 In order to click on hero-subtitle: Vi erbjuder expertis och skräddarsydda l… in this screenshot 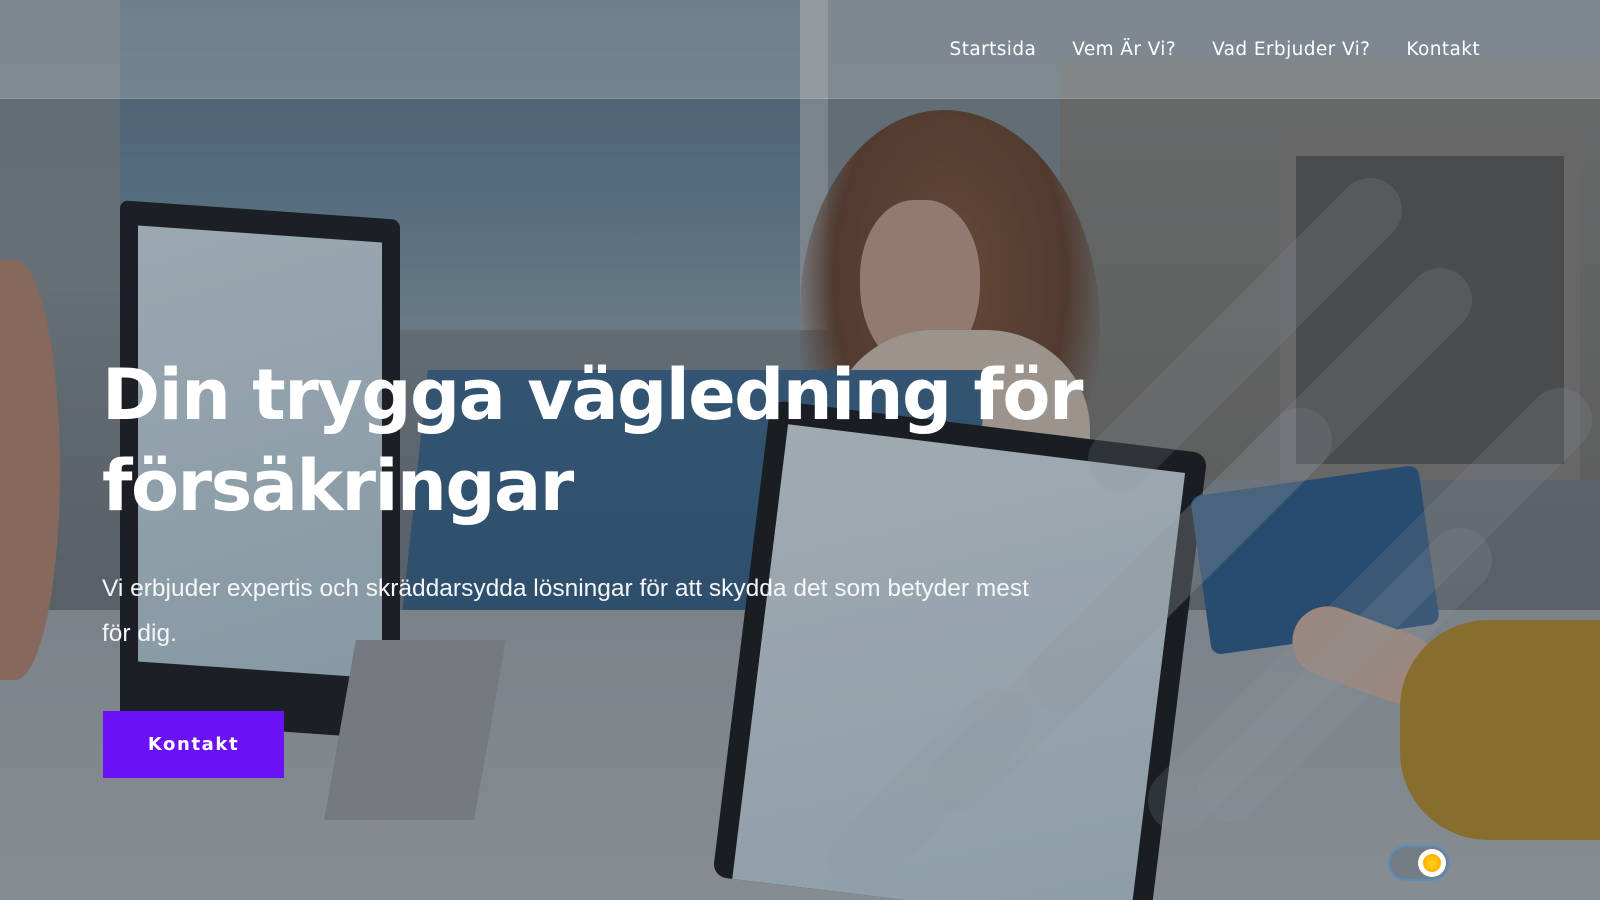, I will do `click(565, 611)`.